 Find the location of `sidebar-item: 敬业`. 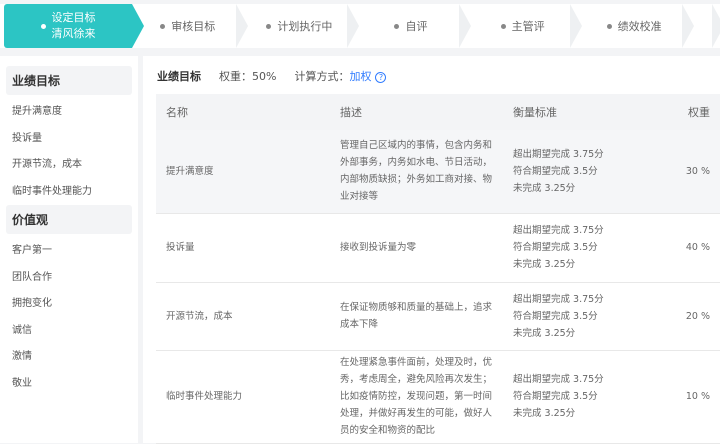

sidebar-item: 敬业 is located at coordinates (69, 384).